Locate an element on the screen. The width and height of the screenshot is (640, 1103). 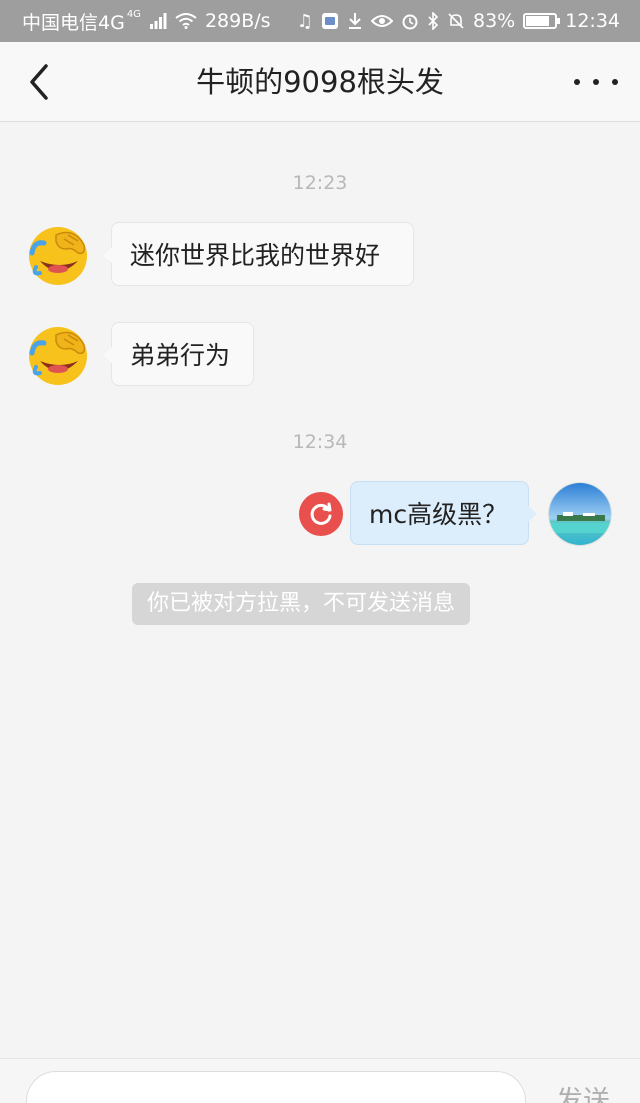
input-bar: 发送 is located at coordinates (320, 1080).